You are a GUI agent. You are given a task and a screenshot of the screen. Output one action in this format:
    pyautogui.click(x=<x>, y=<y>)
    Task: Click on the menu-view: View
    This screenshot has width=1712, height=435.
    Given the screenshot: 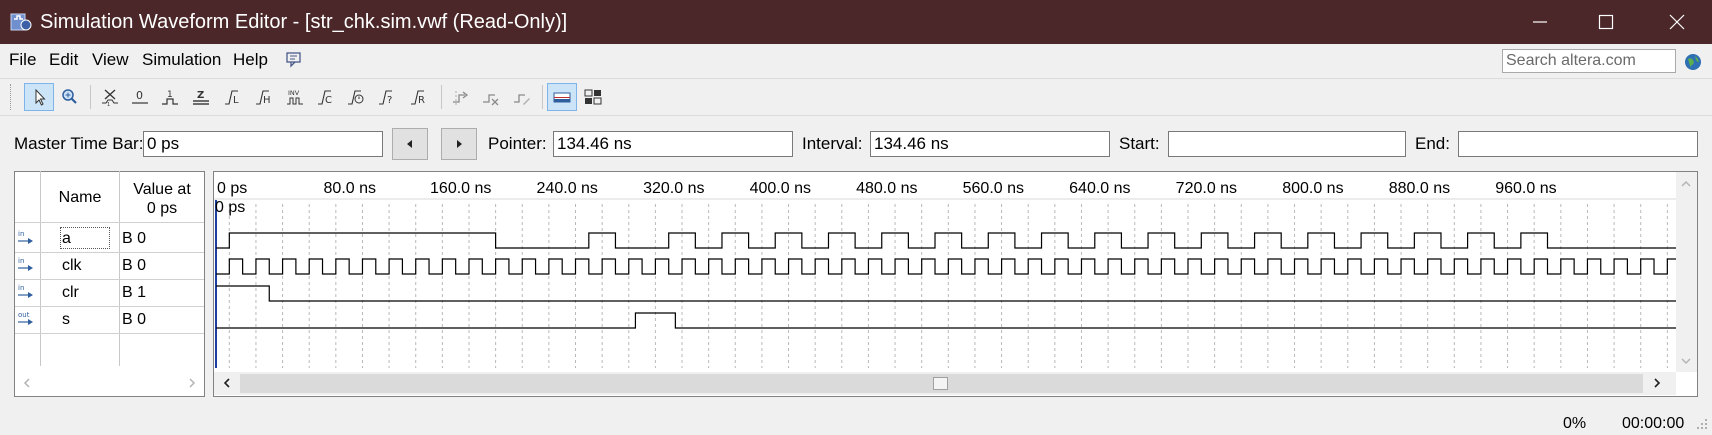 What is the action you would take?
    pyautogui.click(x=110, y=60)
    